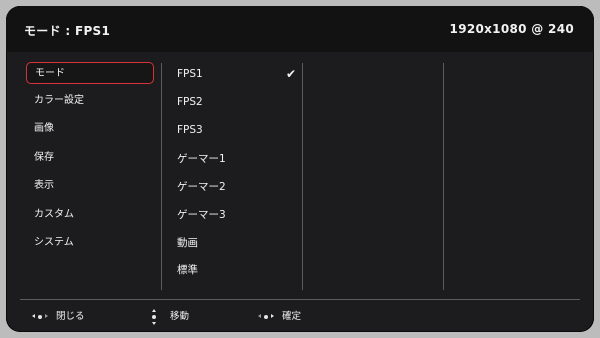 This screenshot has width=600, height=338. What do you see at coordinates (54, 242) in the screenshot?
I see `menu-item-label: システム` at bounding box center [54, 242].